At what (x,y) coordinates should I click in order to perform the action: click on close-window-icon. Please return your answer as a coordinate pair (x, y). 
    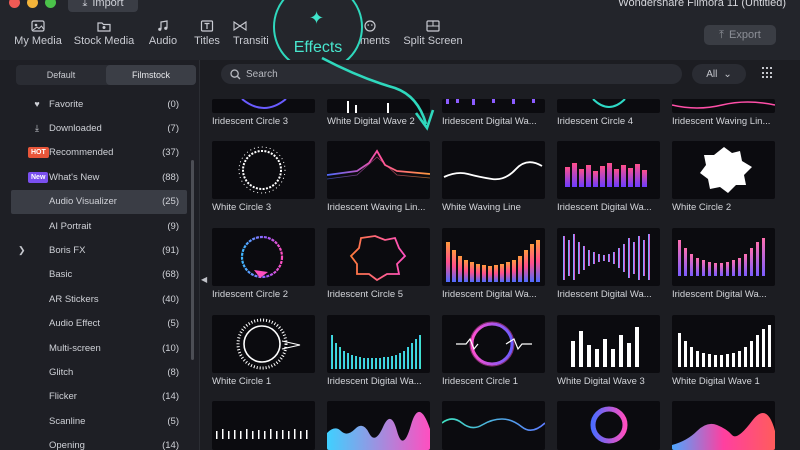
    Looking at the image, I should click on (14, 4).